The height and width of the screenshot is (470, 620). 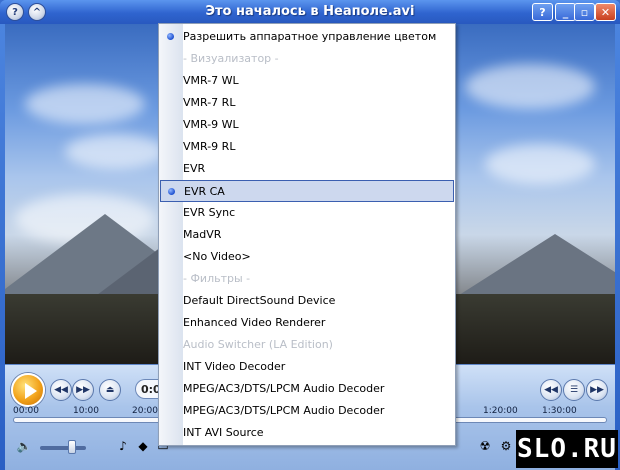 What do you see at coordinates (63, 448) in the screenshot?
I see `volume-slider` at bounding box center [63, 448].